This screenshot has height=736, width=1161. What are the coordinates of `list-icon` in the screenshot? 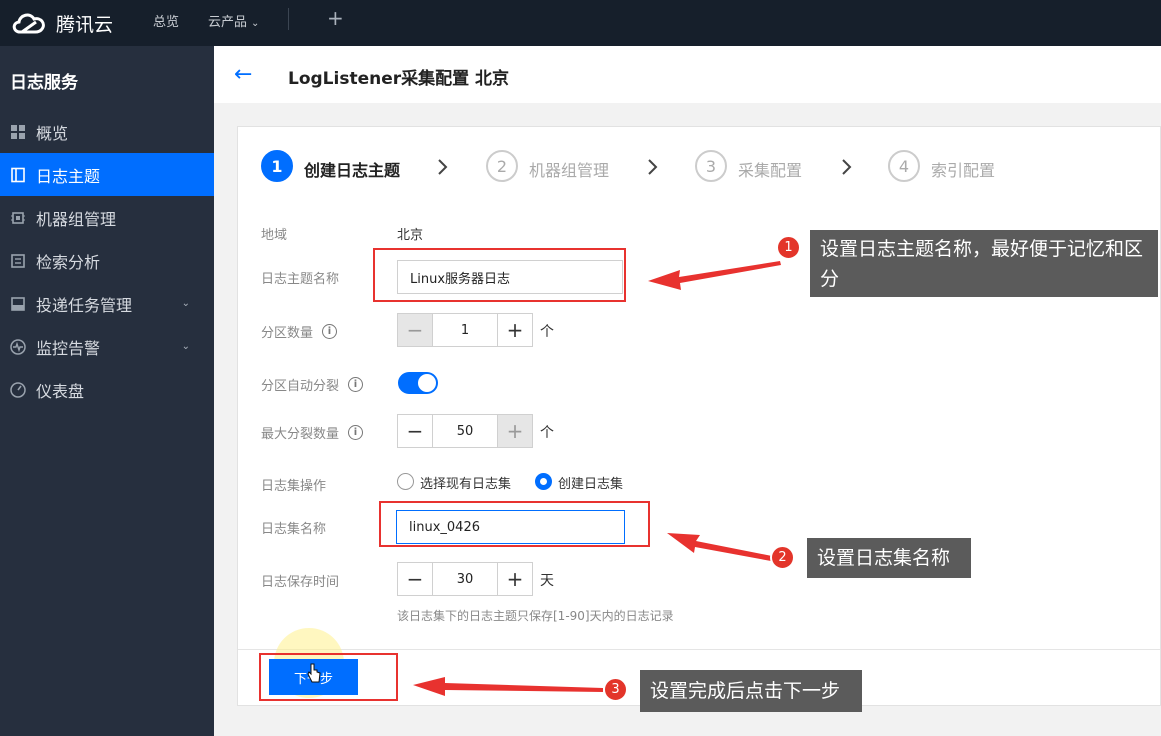 It's located at (18, 261).